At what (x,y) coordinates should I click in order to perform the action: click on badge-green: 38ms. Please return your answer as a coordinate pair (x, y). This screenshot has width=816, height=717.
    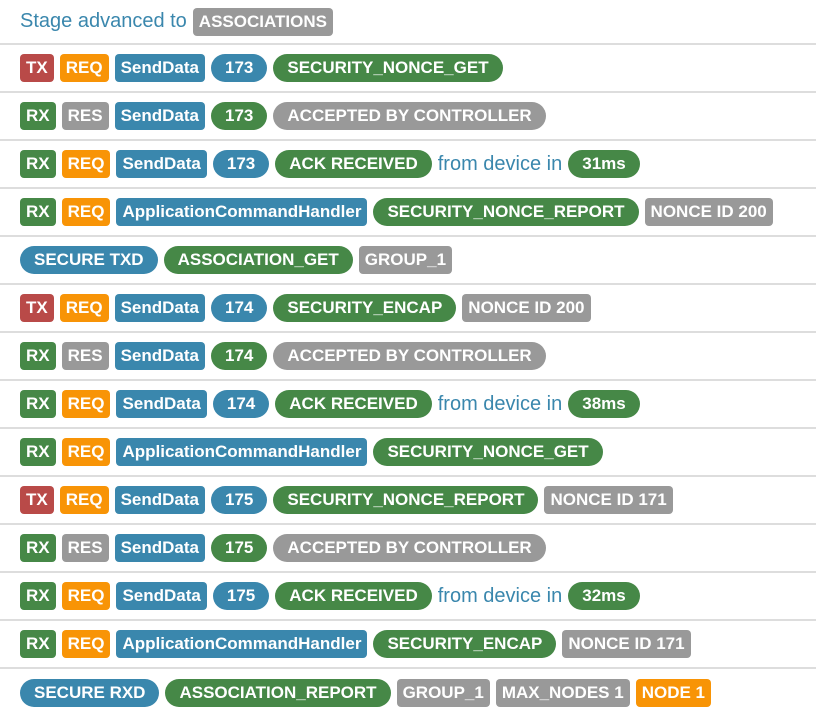
    Looking at the image, I should click on (604, 404).